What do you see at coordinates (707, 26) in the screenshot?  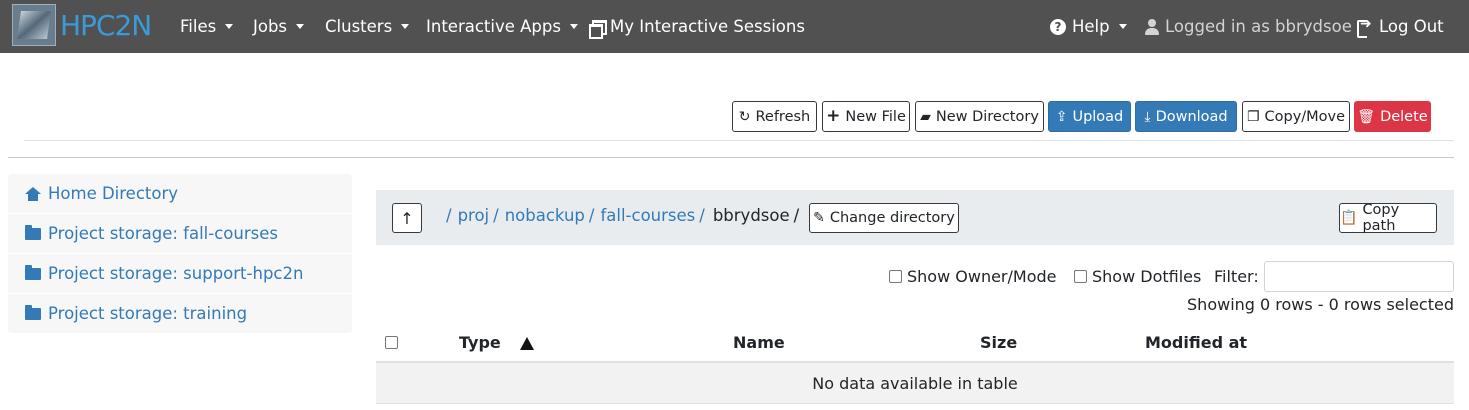 I see `nav-my-sessions-label: My Interactive Sessions` at bounding box center [707, 26].